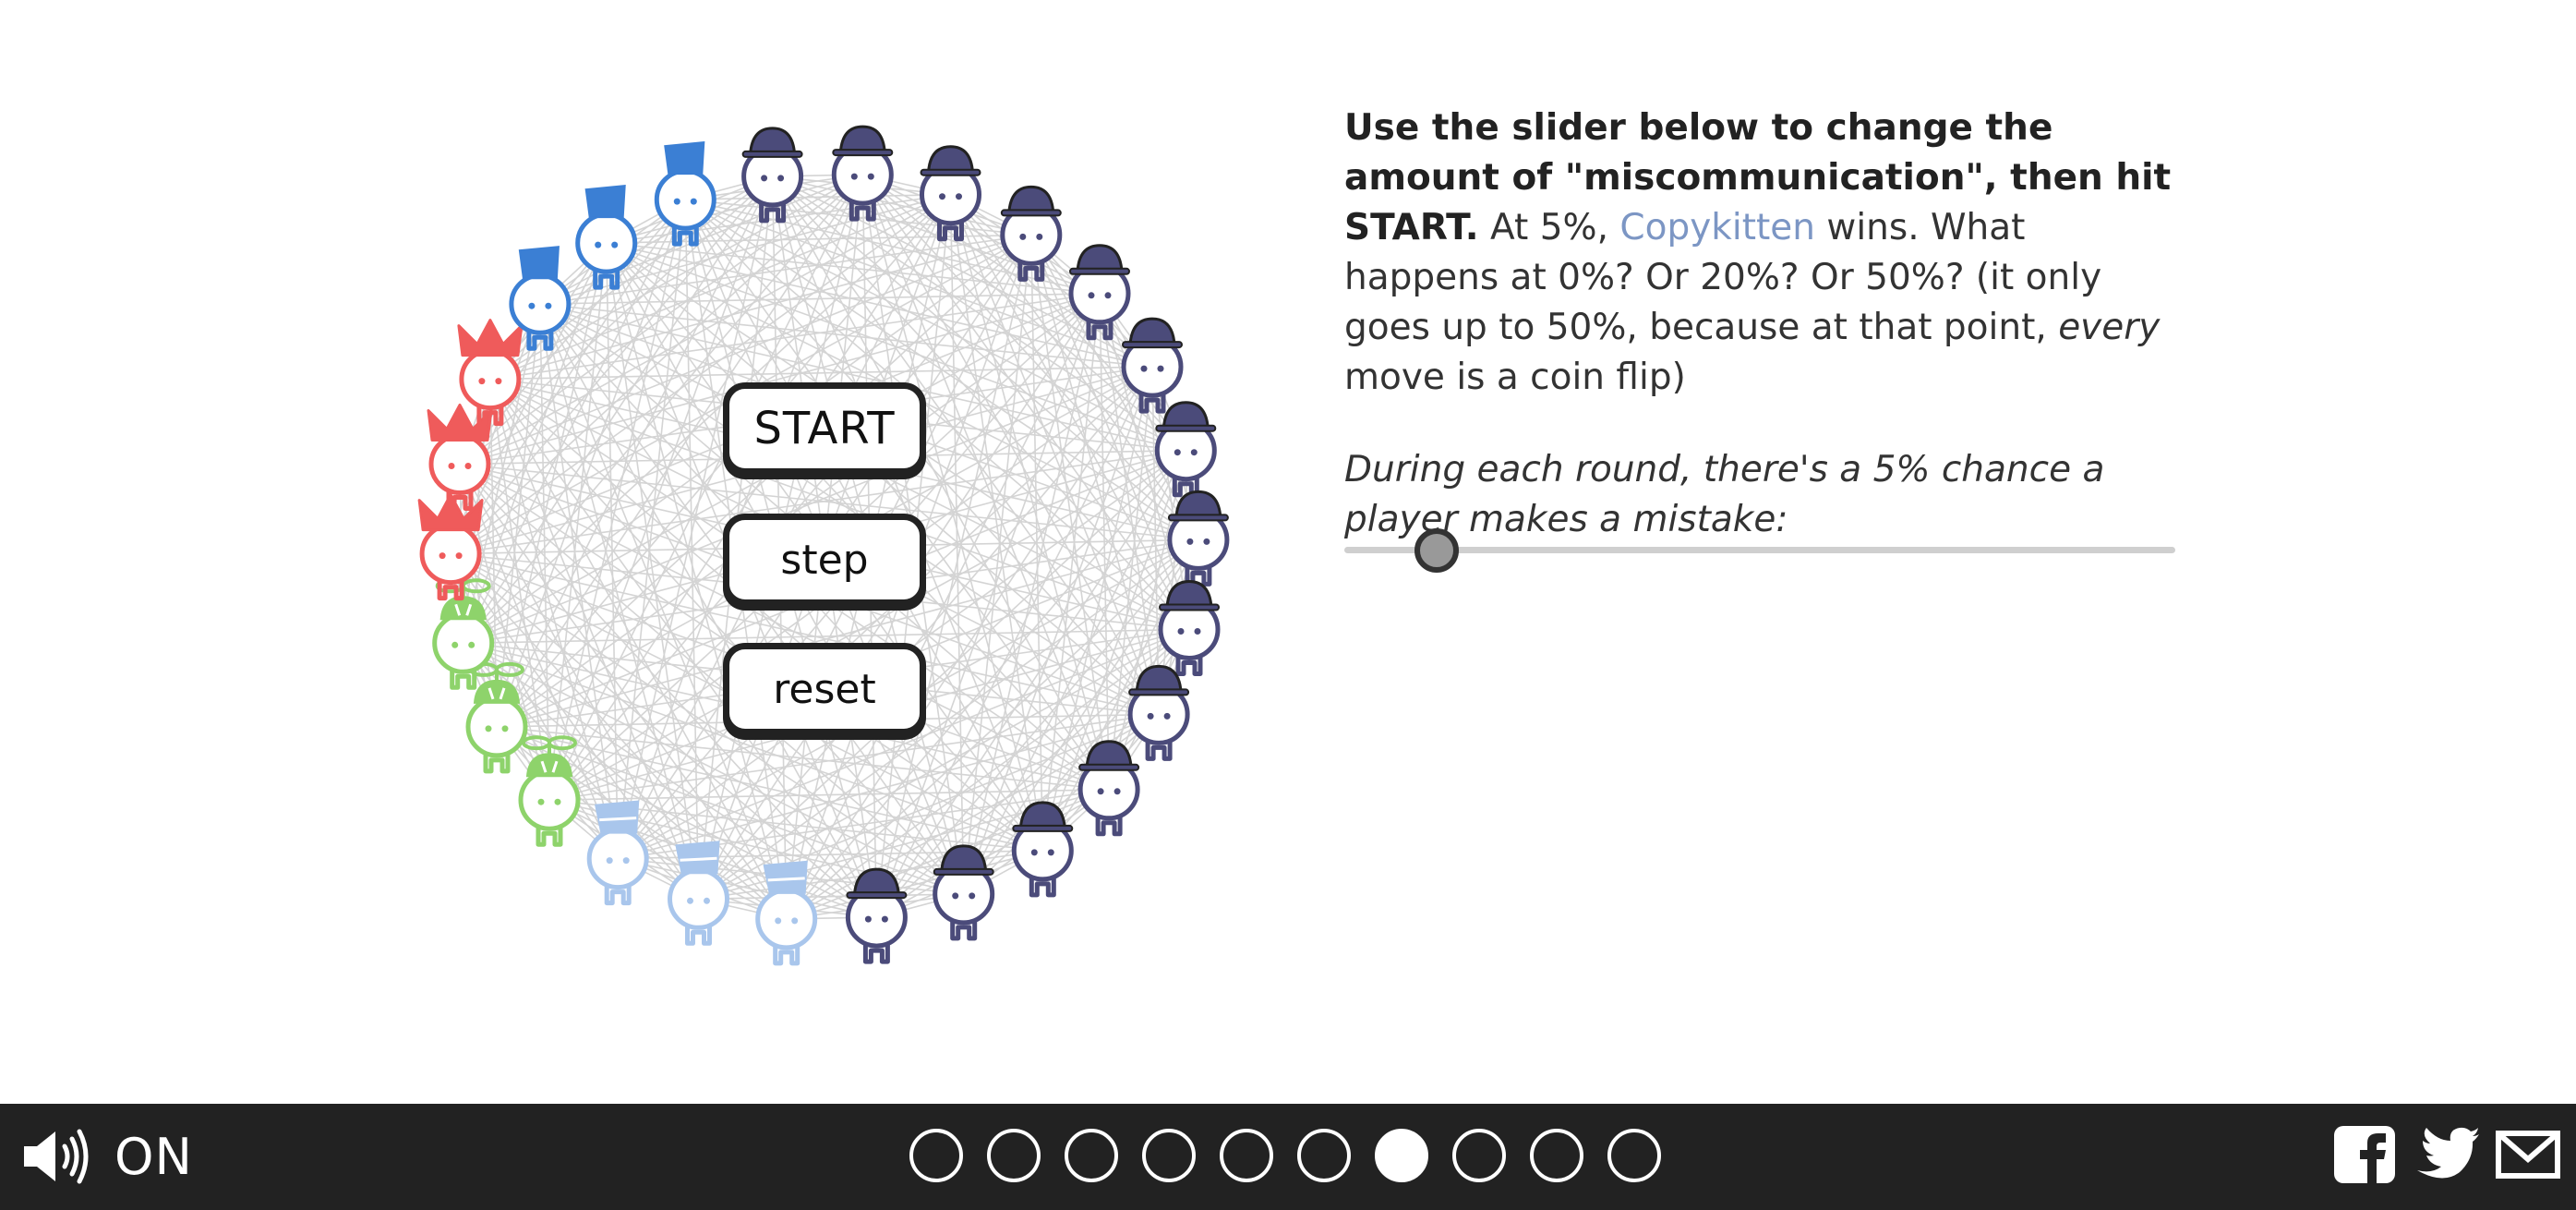 This screenshot has height=1210, width=2576. What do you see at coordinates (2109, 327) in the screenshot?
I see `every-emphasis: every` at bounding box center [2109, 327].